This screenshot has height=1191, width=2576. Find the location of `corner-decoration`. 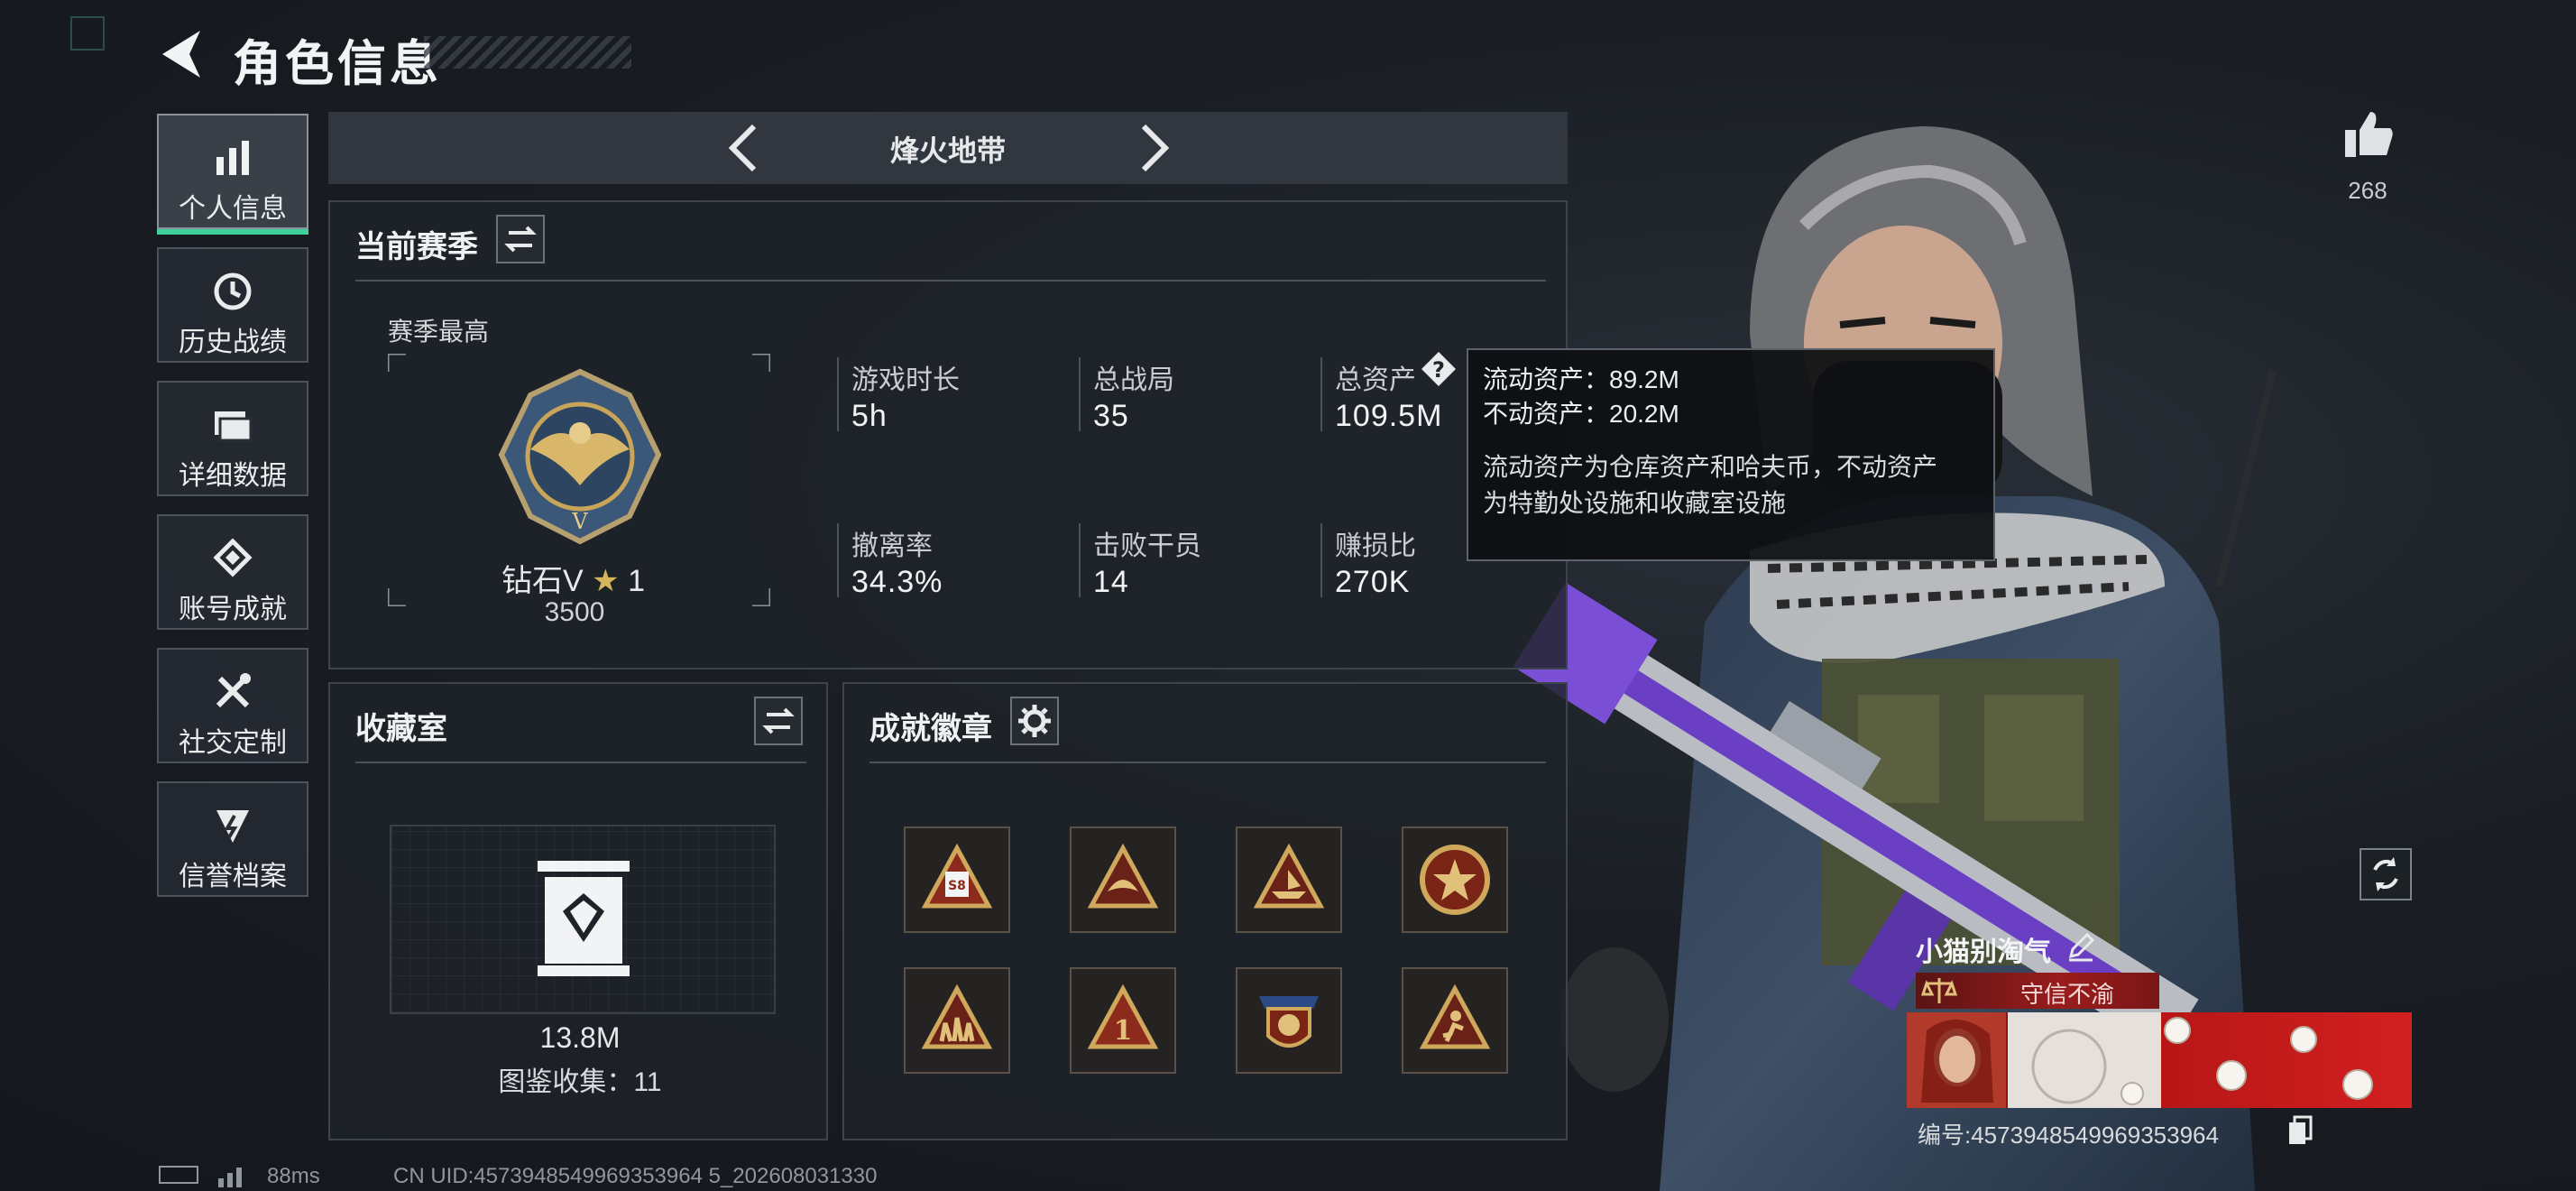

corner-decoration is located at coordinates (87, 33).